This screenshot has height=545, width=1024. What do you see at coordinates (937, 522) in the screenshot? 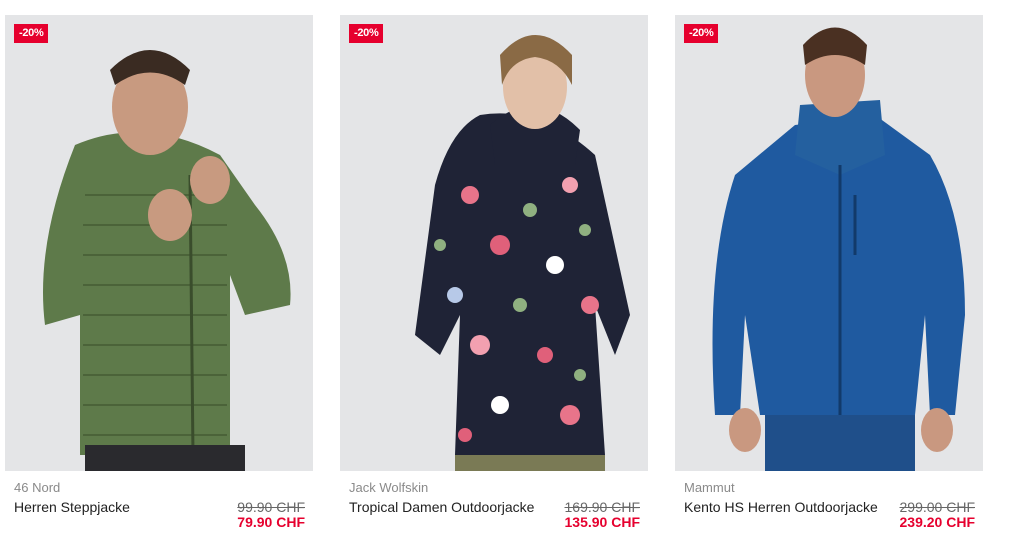
I see `sale-price: 239.20 CHF` at bounding box center [937, 522].